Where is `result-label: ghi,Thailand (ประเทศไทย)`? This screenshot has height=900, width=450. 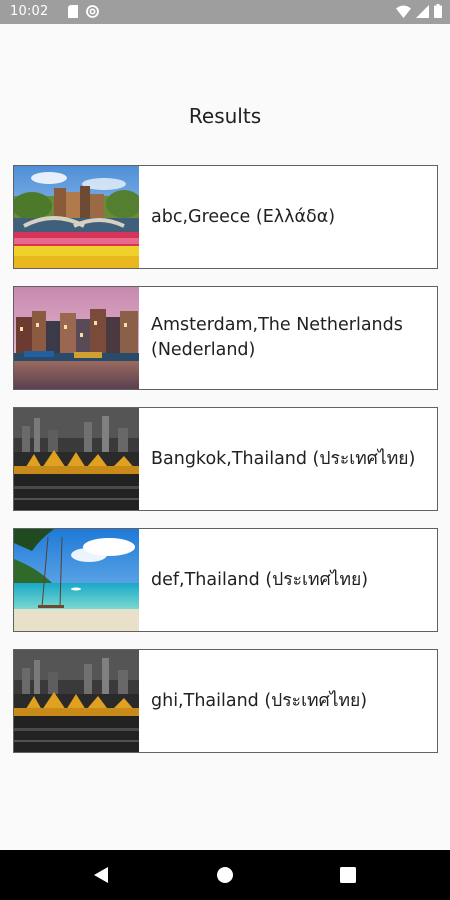 result-label: ghi,Thailand (ประเทศไทย) is located at coordinates (259, 700).